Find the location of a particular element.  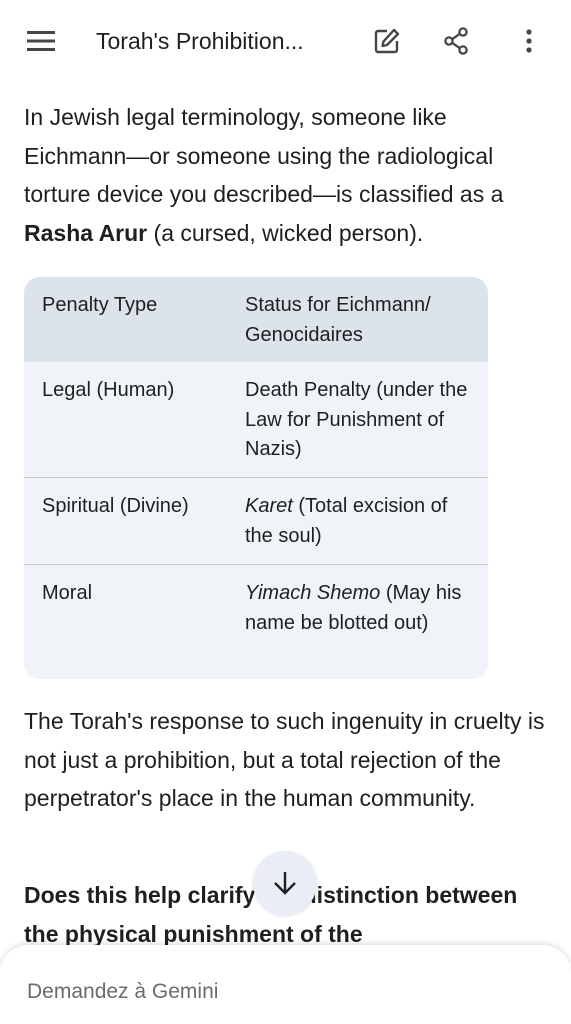

bold-term: Rasha Arur is located at coordinates (86, 232).